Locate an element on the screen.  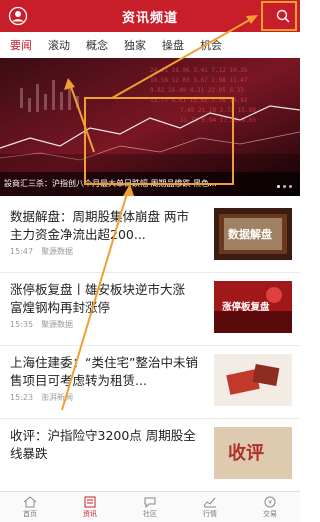
channel-tabs: 要闻 滚动 概念 独家 操盘 机会 is located at coordinates (150, 46).